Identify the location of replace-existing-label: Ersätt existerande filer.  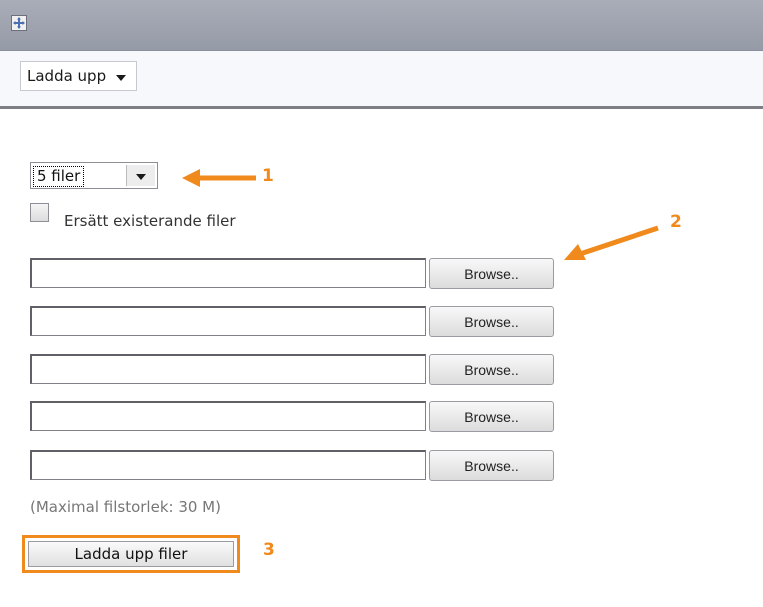
(150, 221).